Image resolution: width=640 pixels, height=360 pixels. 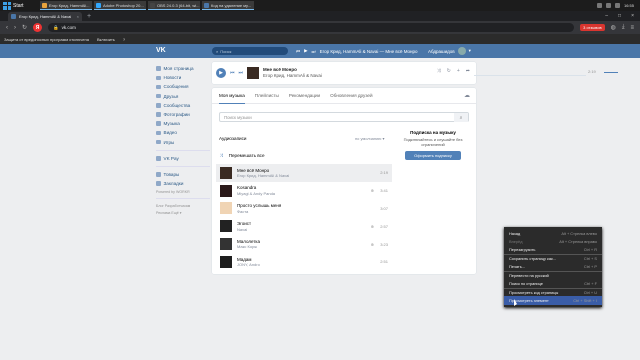 What do you see at coordinates (304, 95) in the screenshot?
I see `tab-recommendations: Рекомендации` at bounding box center [304, 95].